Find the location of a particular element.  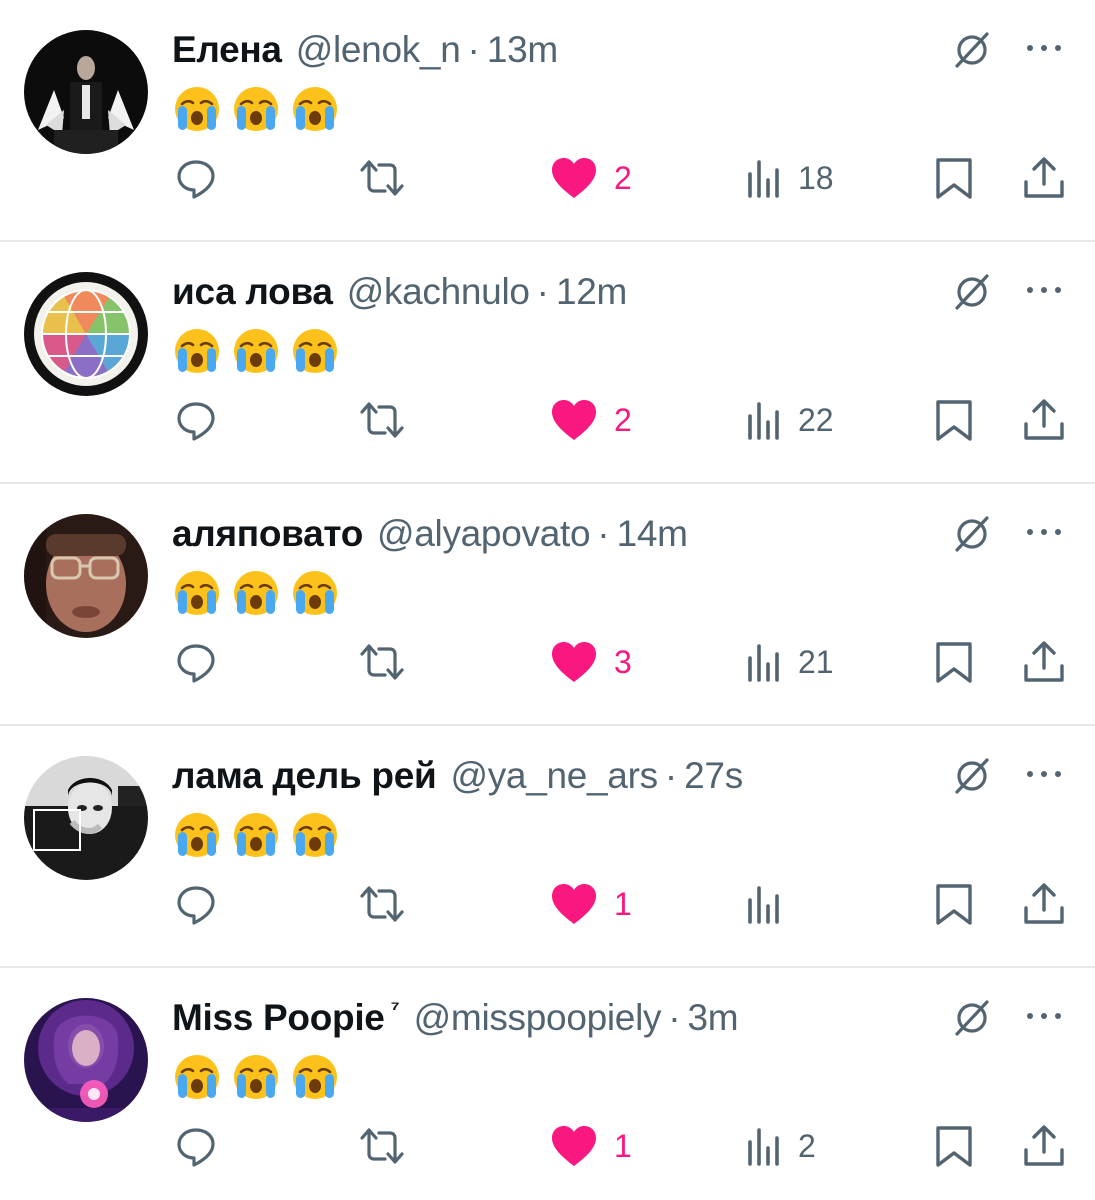

views-button is located at coordinates (771, 904).